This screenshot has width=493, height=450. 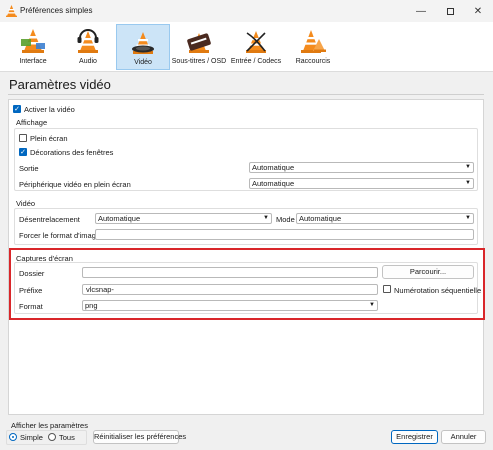 I want to click on window-decorations-checkbox: ✓, so click(x=23, y=152).